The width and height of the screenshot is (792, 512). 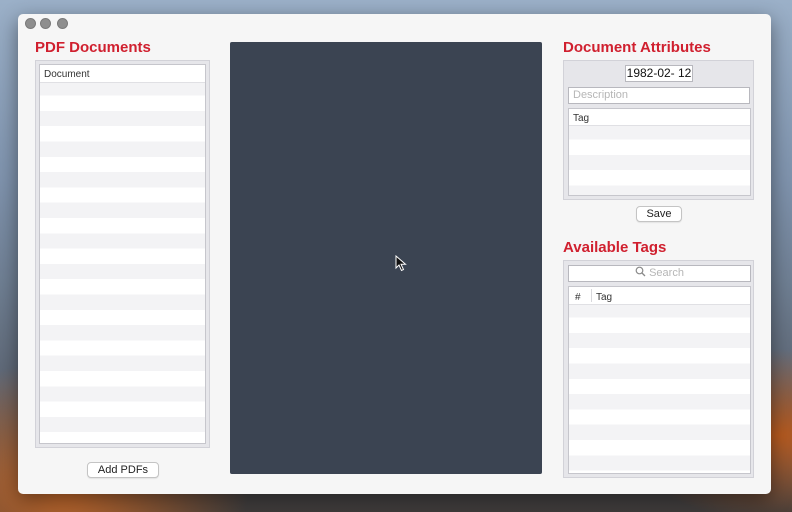 I want to click on pdf-documents-title: PDF Documents, so click(x=93, y=47).